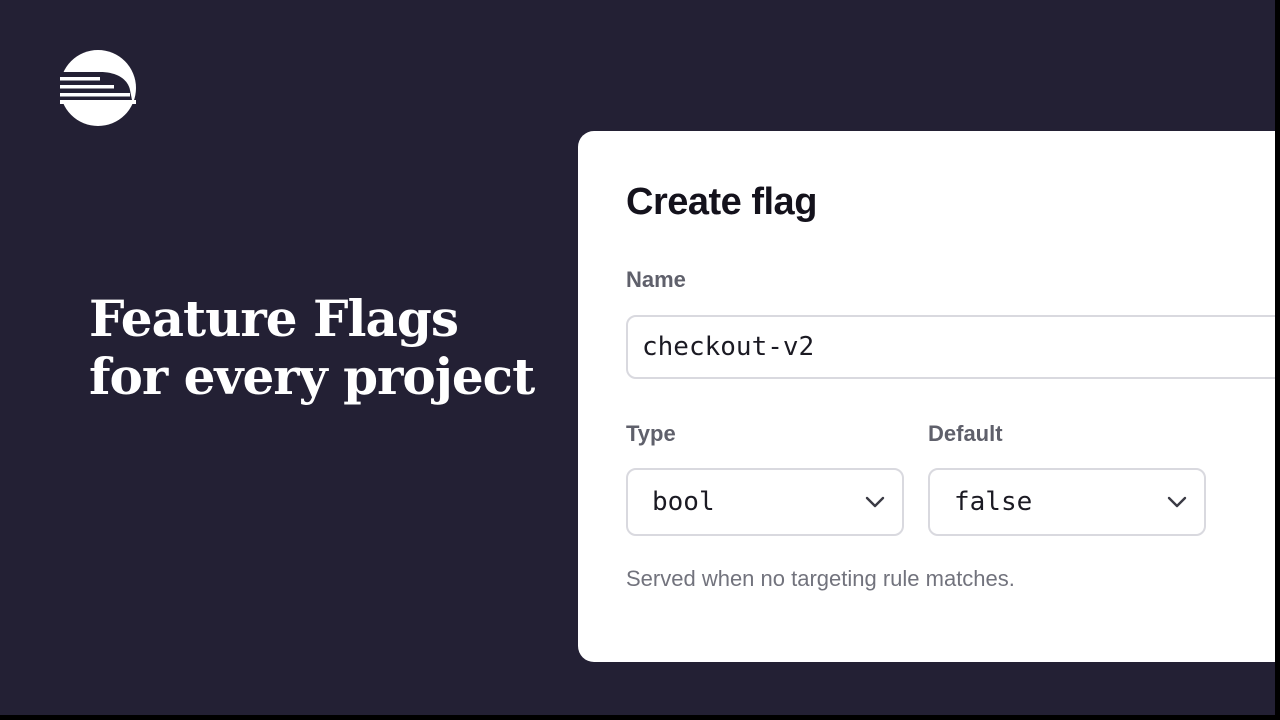 The width and height of the screenshot is (1280, 720). I want to click on hero-headline: Feature Flags for every project, so click(312, 347).